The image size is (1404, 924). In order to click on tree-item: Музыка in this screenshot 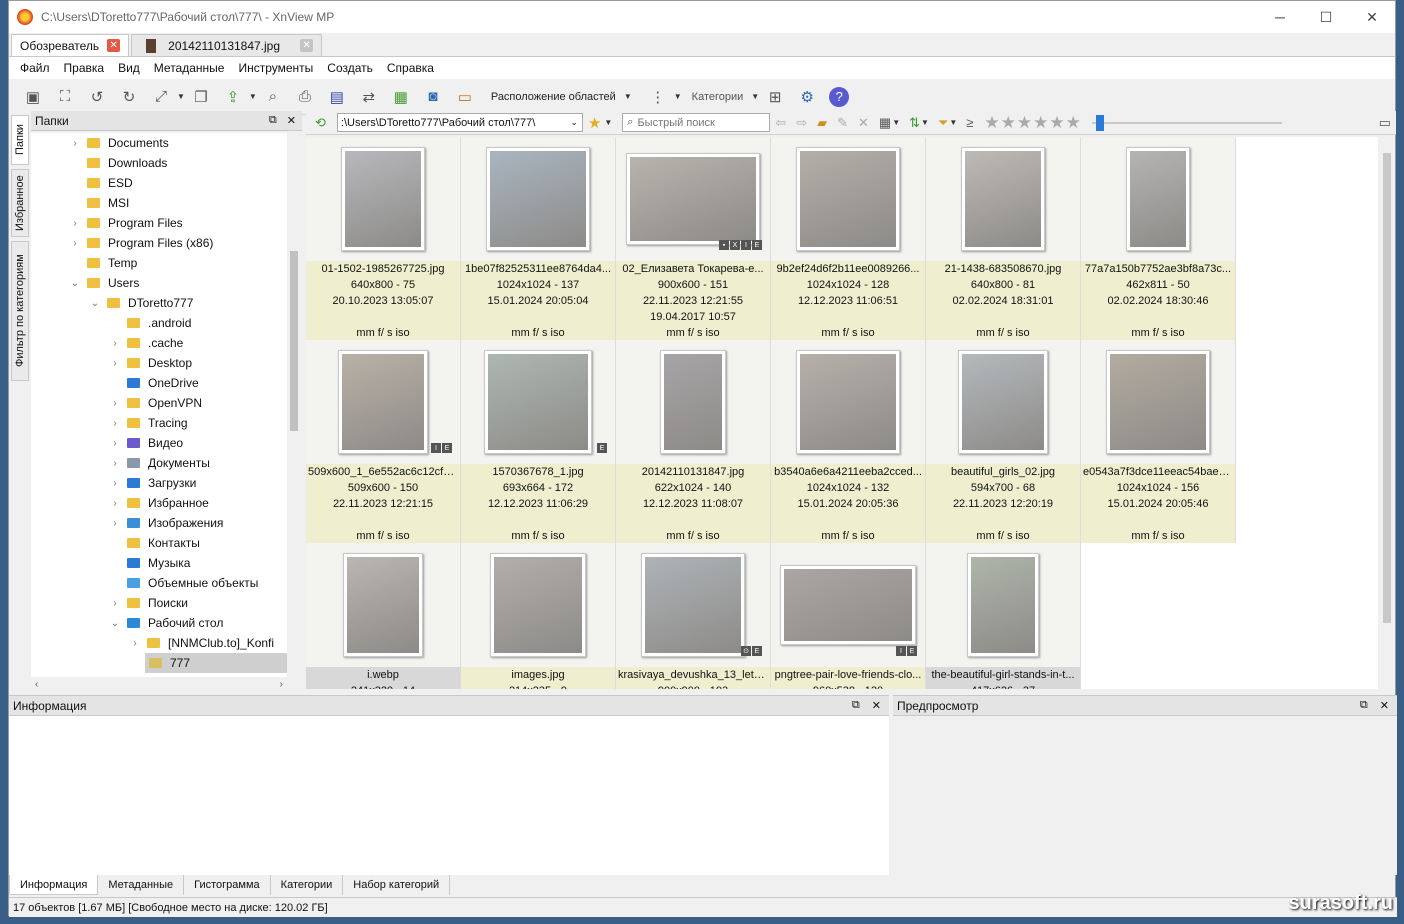, I will do `click(159, 563)`.